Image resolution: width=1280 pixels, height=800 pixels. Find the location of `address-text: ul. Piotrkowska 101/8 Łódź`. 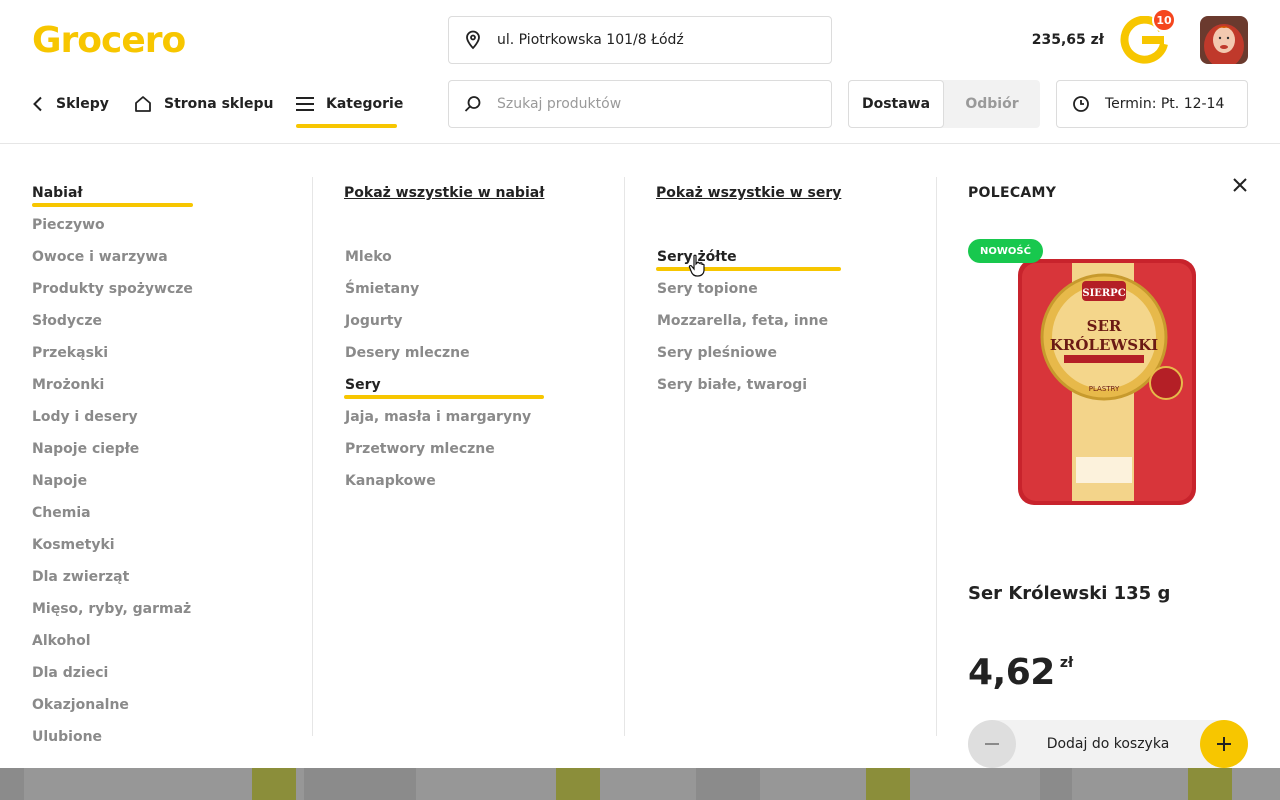

address-text: ul. Piotrkowska 101/8 Łódź is located at coordinates (590, 40).